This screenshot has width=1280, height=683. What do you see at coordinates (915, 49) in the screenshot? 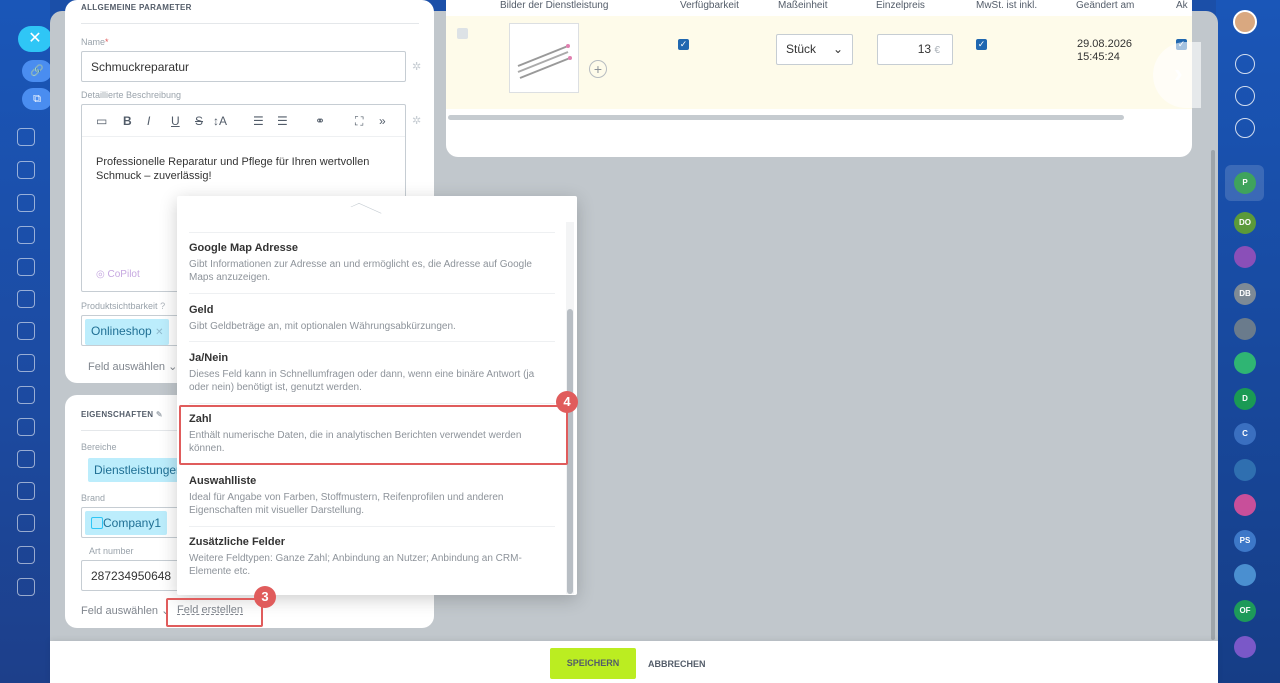
I see `price-input: 13 €` at bounding box center [915, 49].